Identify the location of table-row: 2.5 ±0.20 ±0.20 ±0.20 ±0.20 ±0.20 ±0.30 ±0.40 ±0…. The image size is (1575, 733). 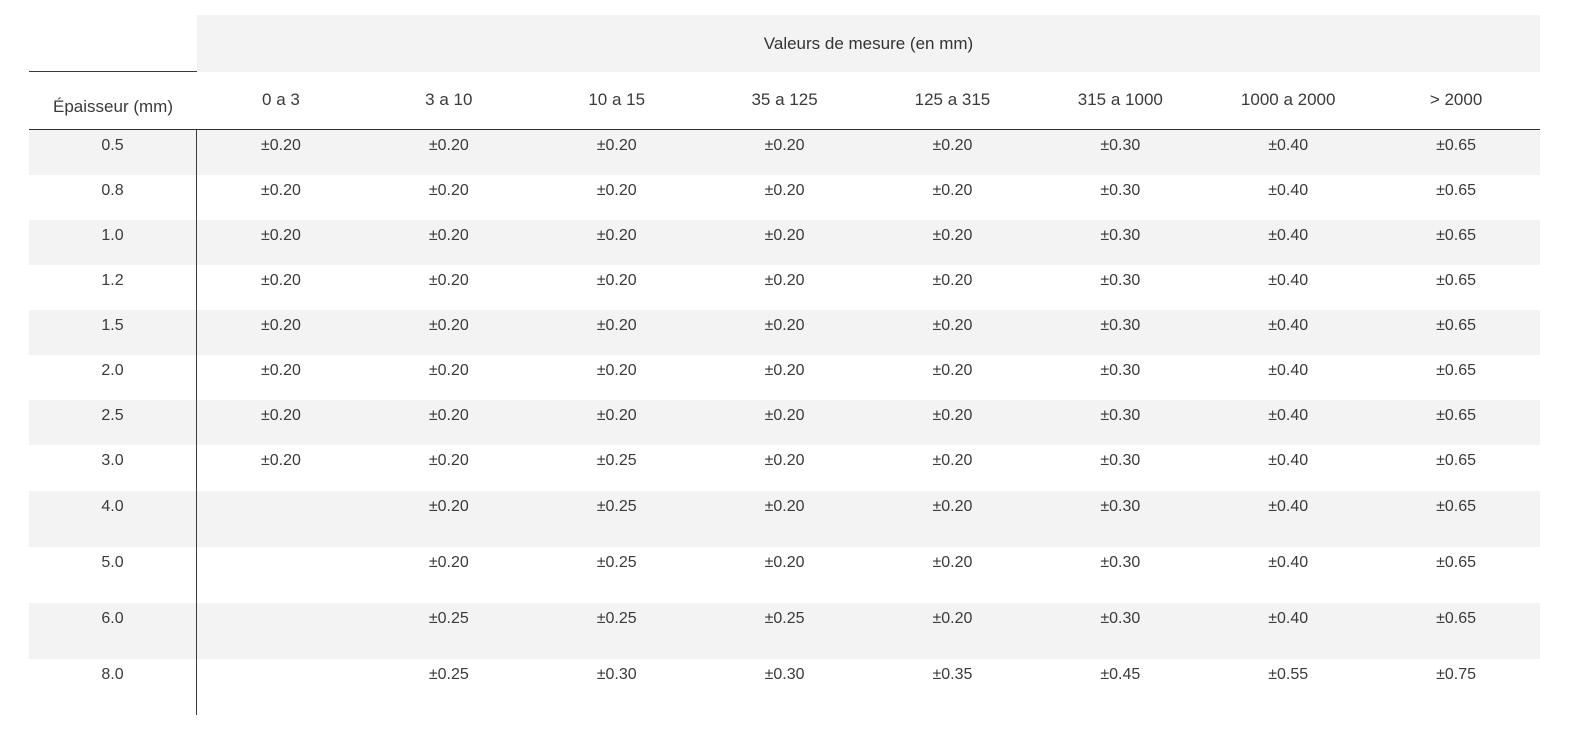
(784, 422).